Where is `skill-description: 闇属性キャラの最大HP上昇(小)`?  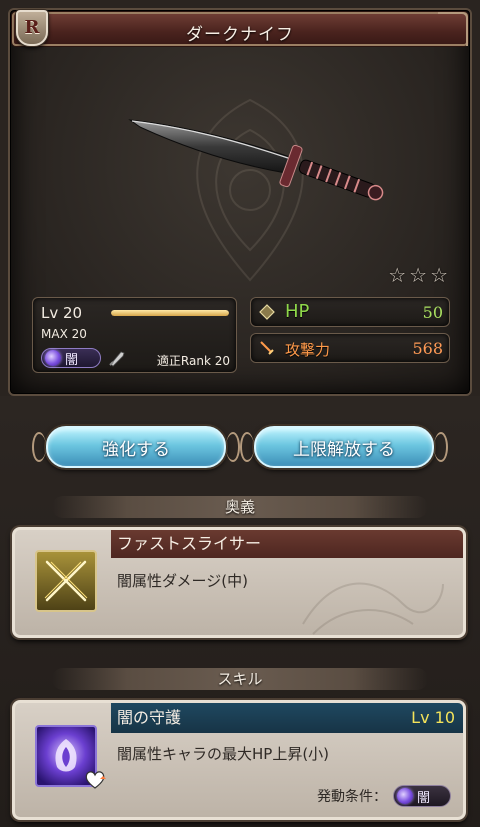
skill-description: 闇属性キャラの最大HP上昇(小) is located at coordinates (223, 754).